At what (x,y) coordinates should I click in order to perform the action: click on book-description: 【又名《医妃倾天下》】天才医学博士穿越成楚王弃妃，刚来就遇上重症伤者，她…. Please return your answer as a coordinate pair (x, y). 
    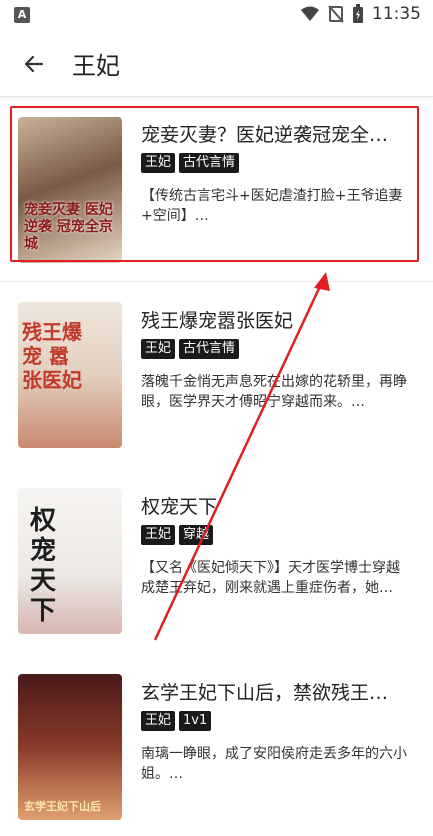
    Looking at the image, I should click on (270, 578).